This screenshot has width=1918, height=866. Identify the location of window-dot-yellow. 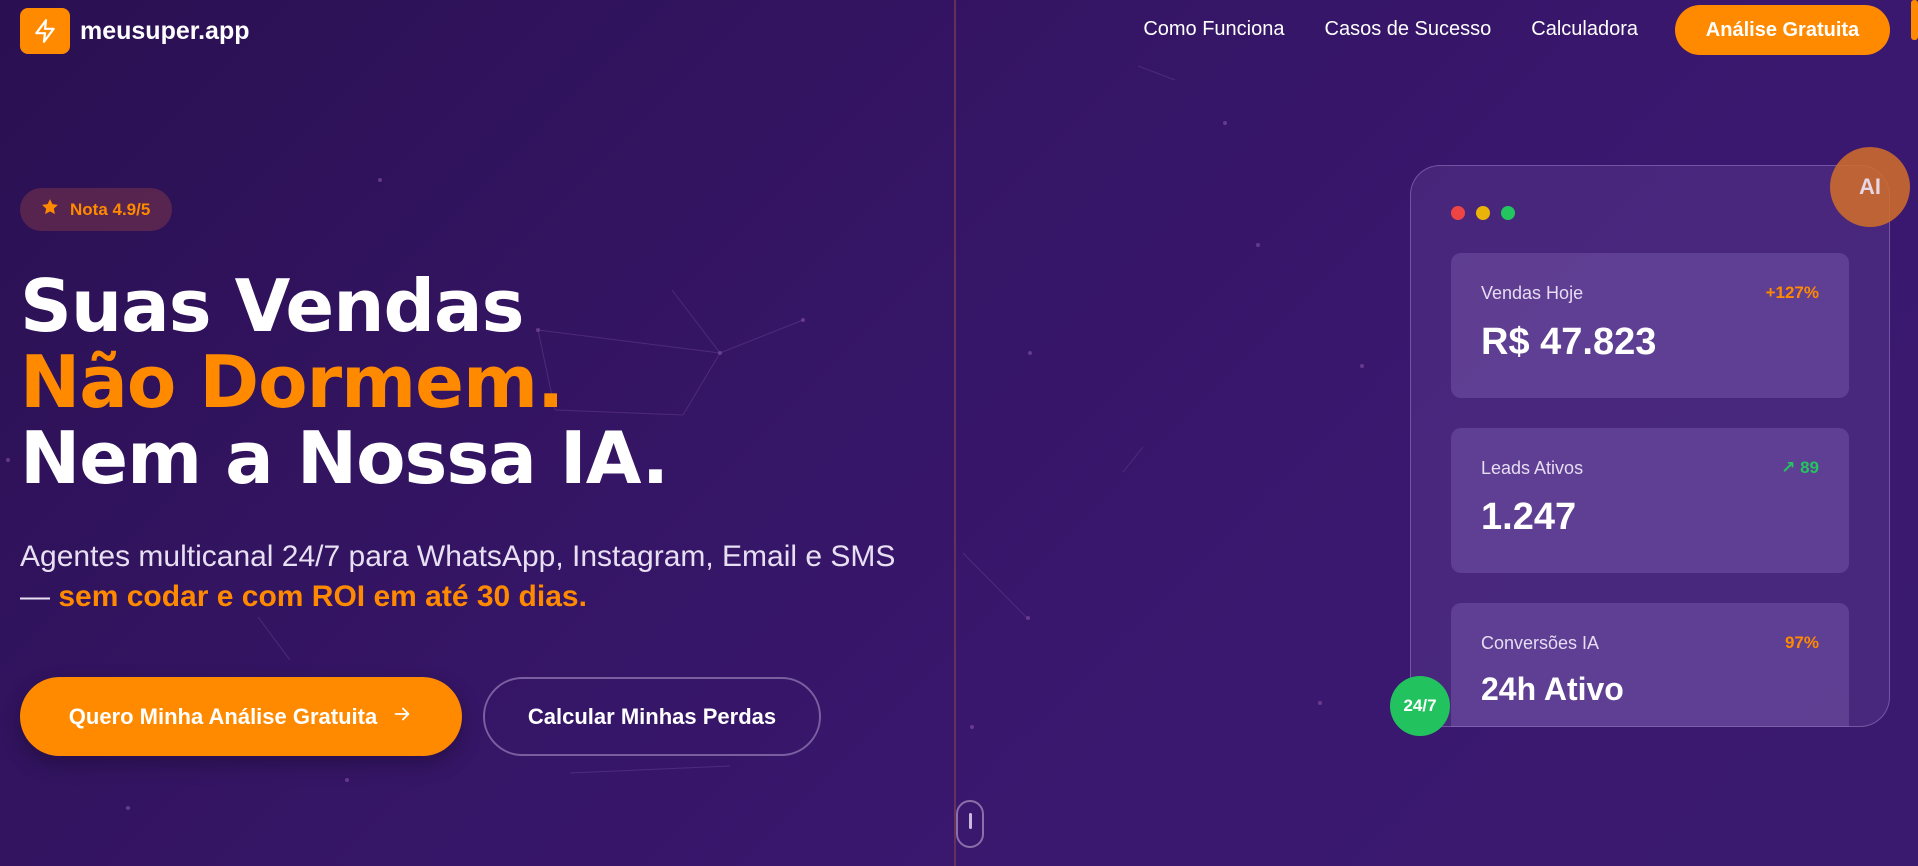
(1483, 213).